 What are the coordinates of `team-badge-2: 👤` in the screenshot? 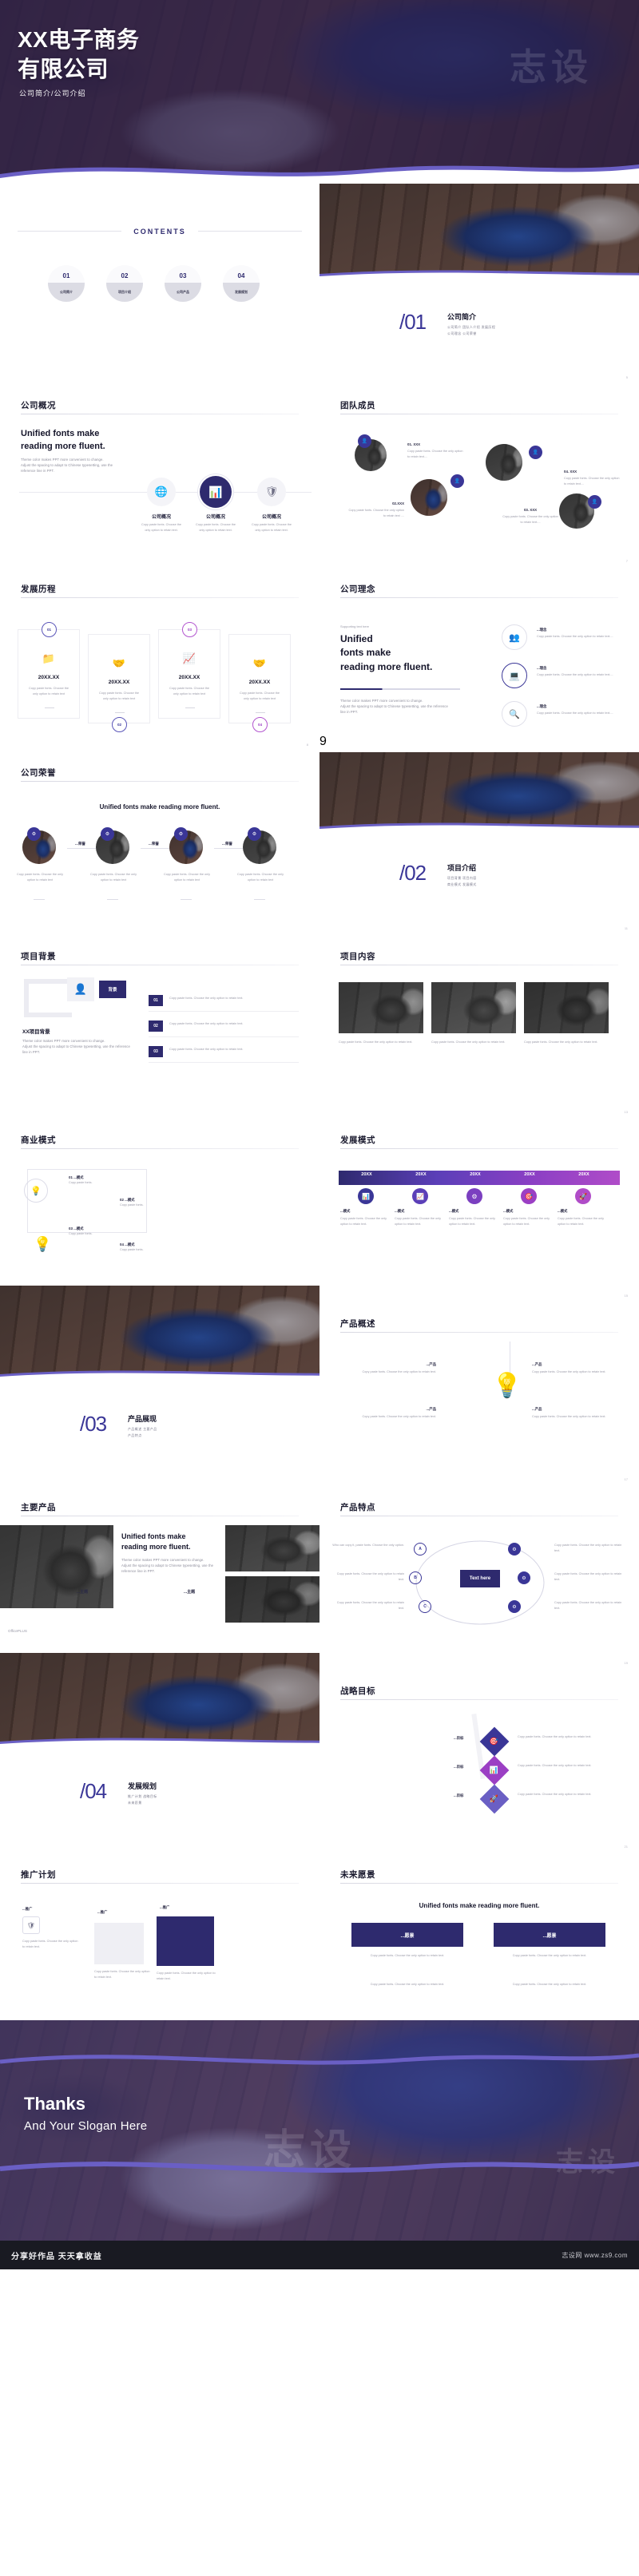 It's located at (457, 481).